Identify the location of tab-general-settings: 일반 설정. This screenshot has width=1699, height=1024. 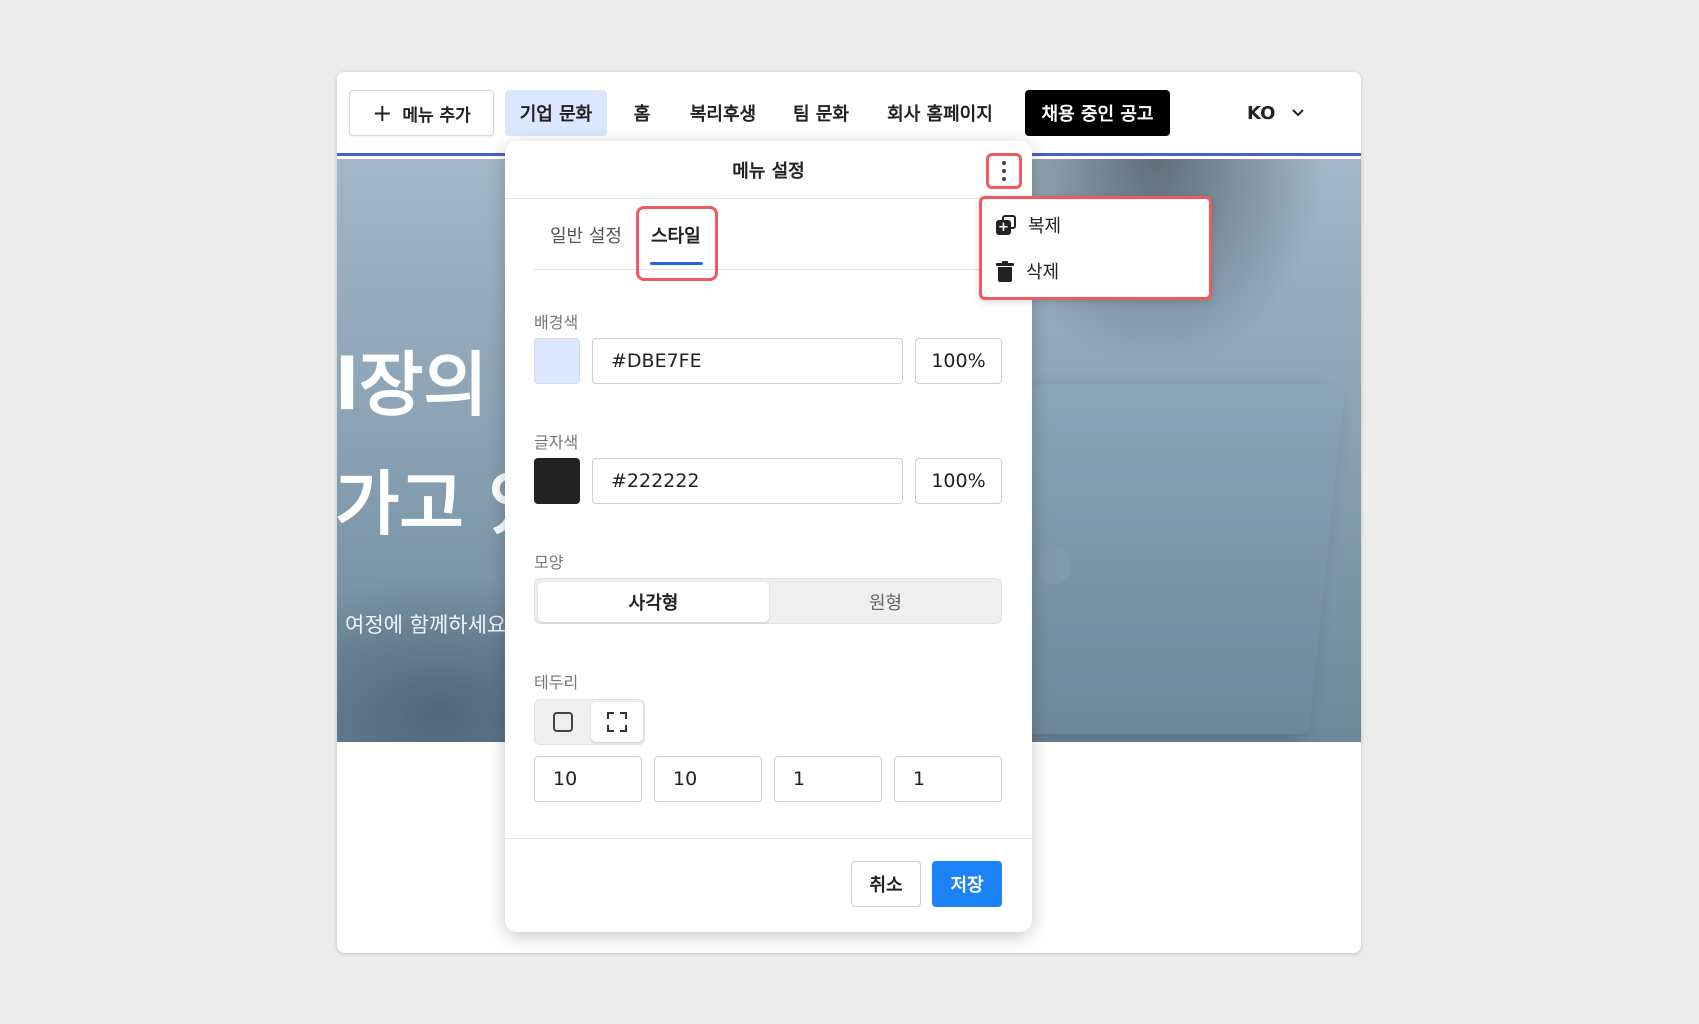
(586, 235).